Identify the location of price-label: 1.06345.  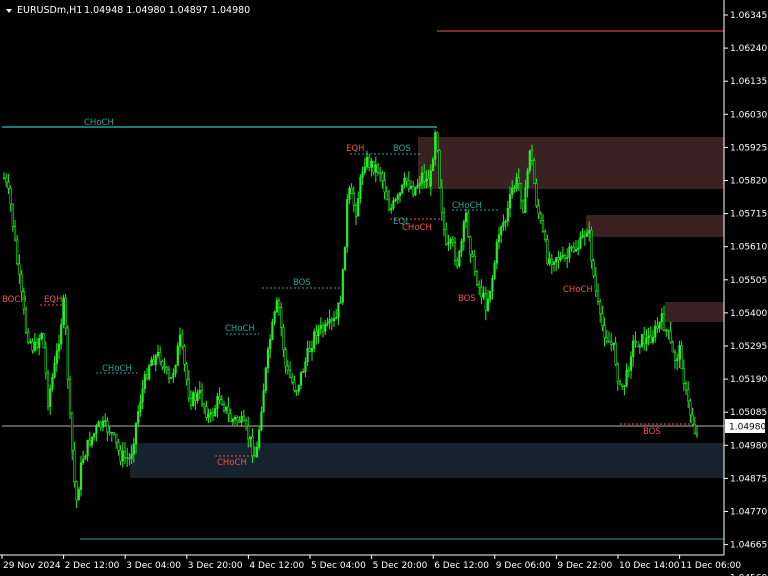
(748, 16).